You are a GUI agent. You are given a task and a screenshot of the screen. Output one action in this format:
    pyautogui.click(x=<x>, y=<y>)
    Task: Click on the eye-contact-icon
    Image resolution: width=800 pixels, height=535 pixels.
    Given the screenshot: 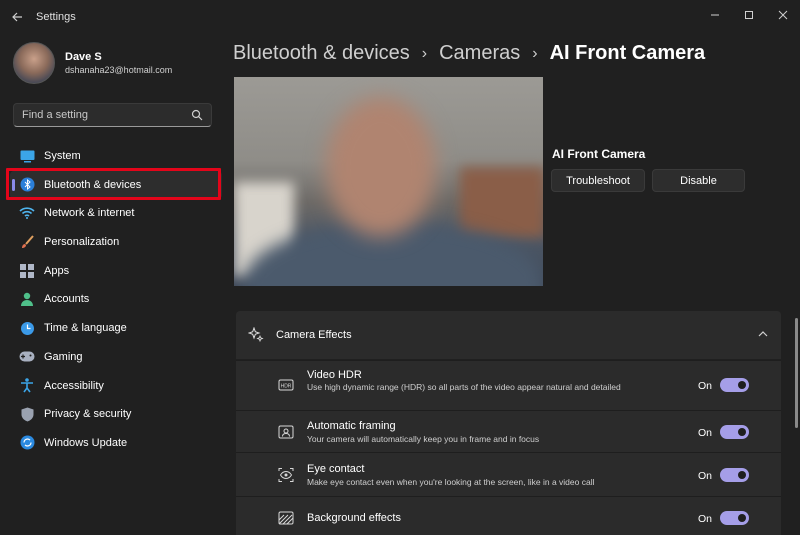 What is the action you would take?
    pyautogui.click(x=286, y=475)
    